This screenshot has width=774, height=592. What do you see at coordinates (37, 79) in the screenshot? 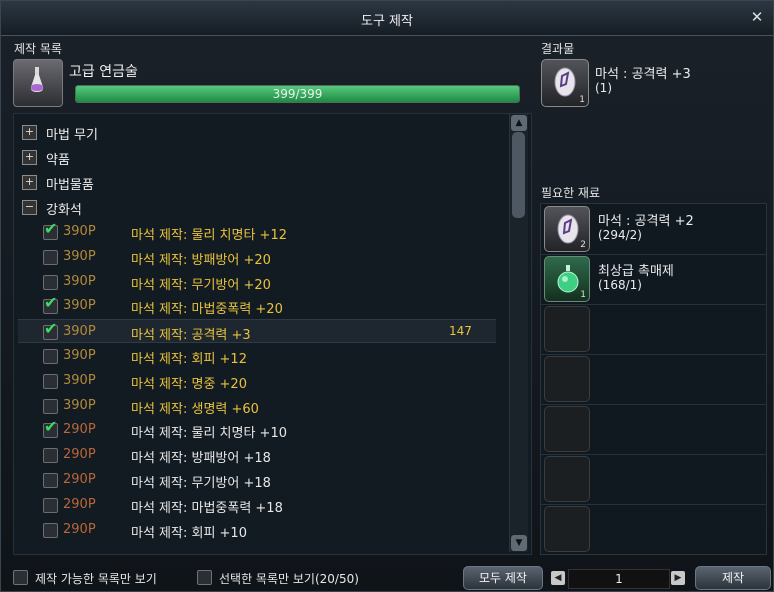
I see `flask-icon` at bounding box center [37, 79].